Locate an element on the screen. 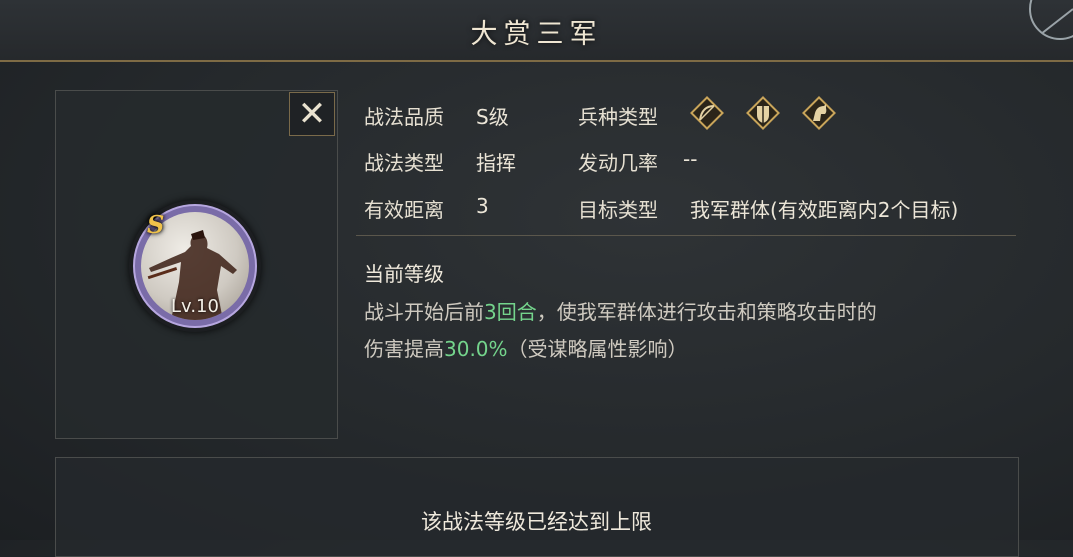 This screenshot has width=1073, height=557. close-icon: ✕ is located at coordinates (312, 114).